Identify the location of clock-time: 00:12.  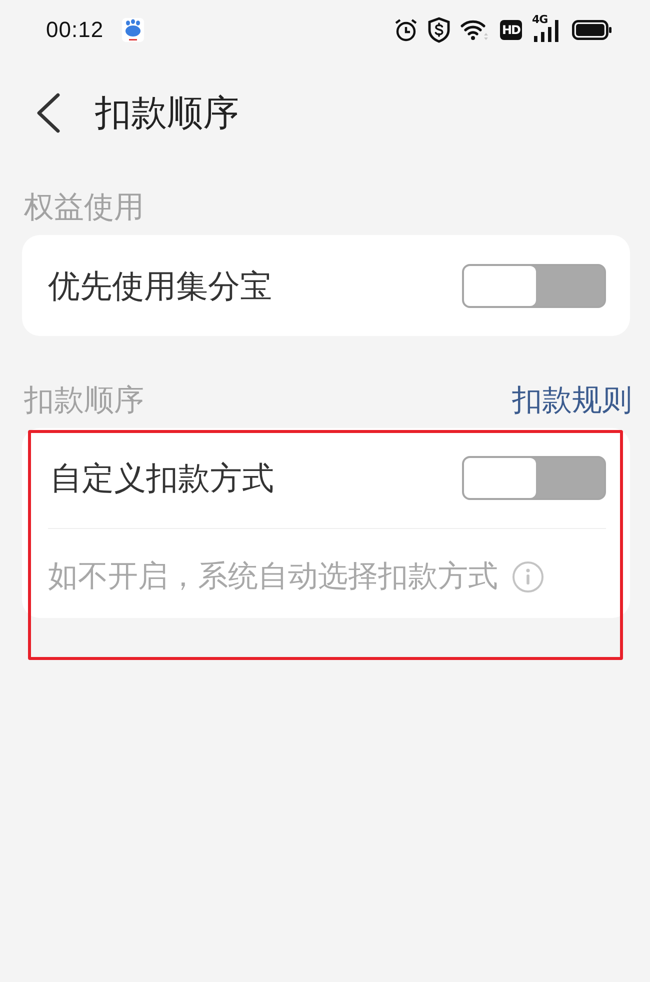
(75, 30).